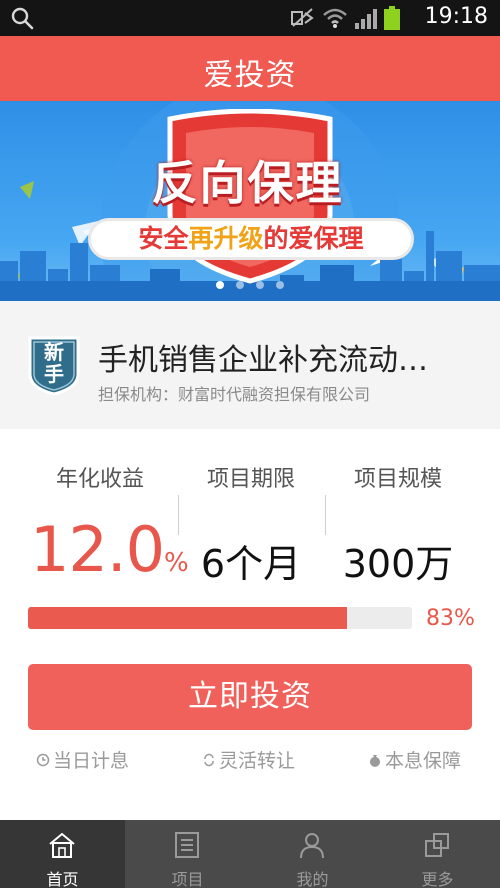  What do you see at coordinates (397, 479) in the screenshot?
I see `scale-label: 项目规模` at bounding box center [397, 479].